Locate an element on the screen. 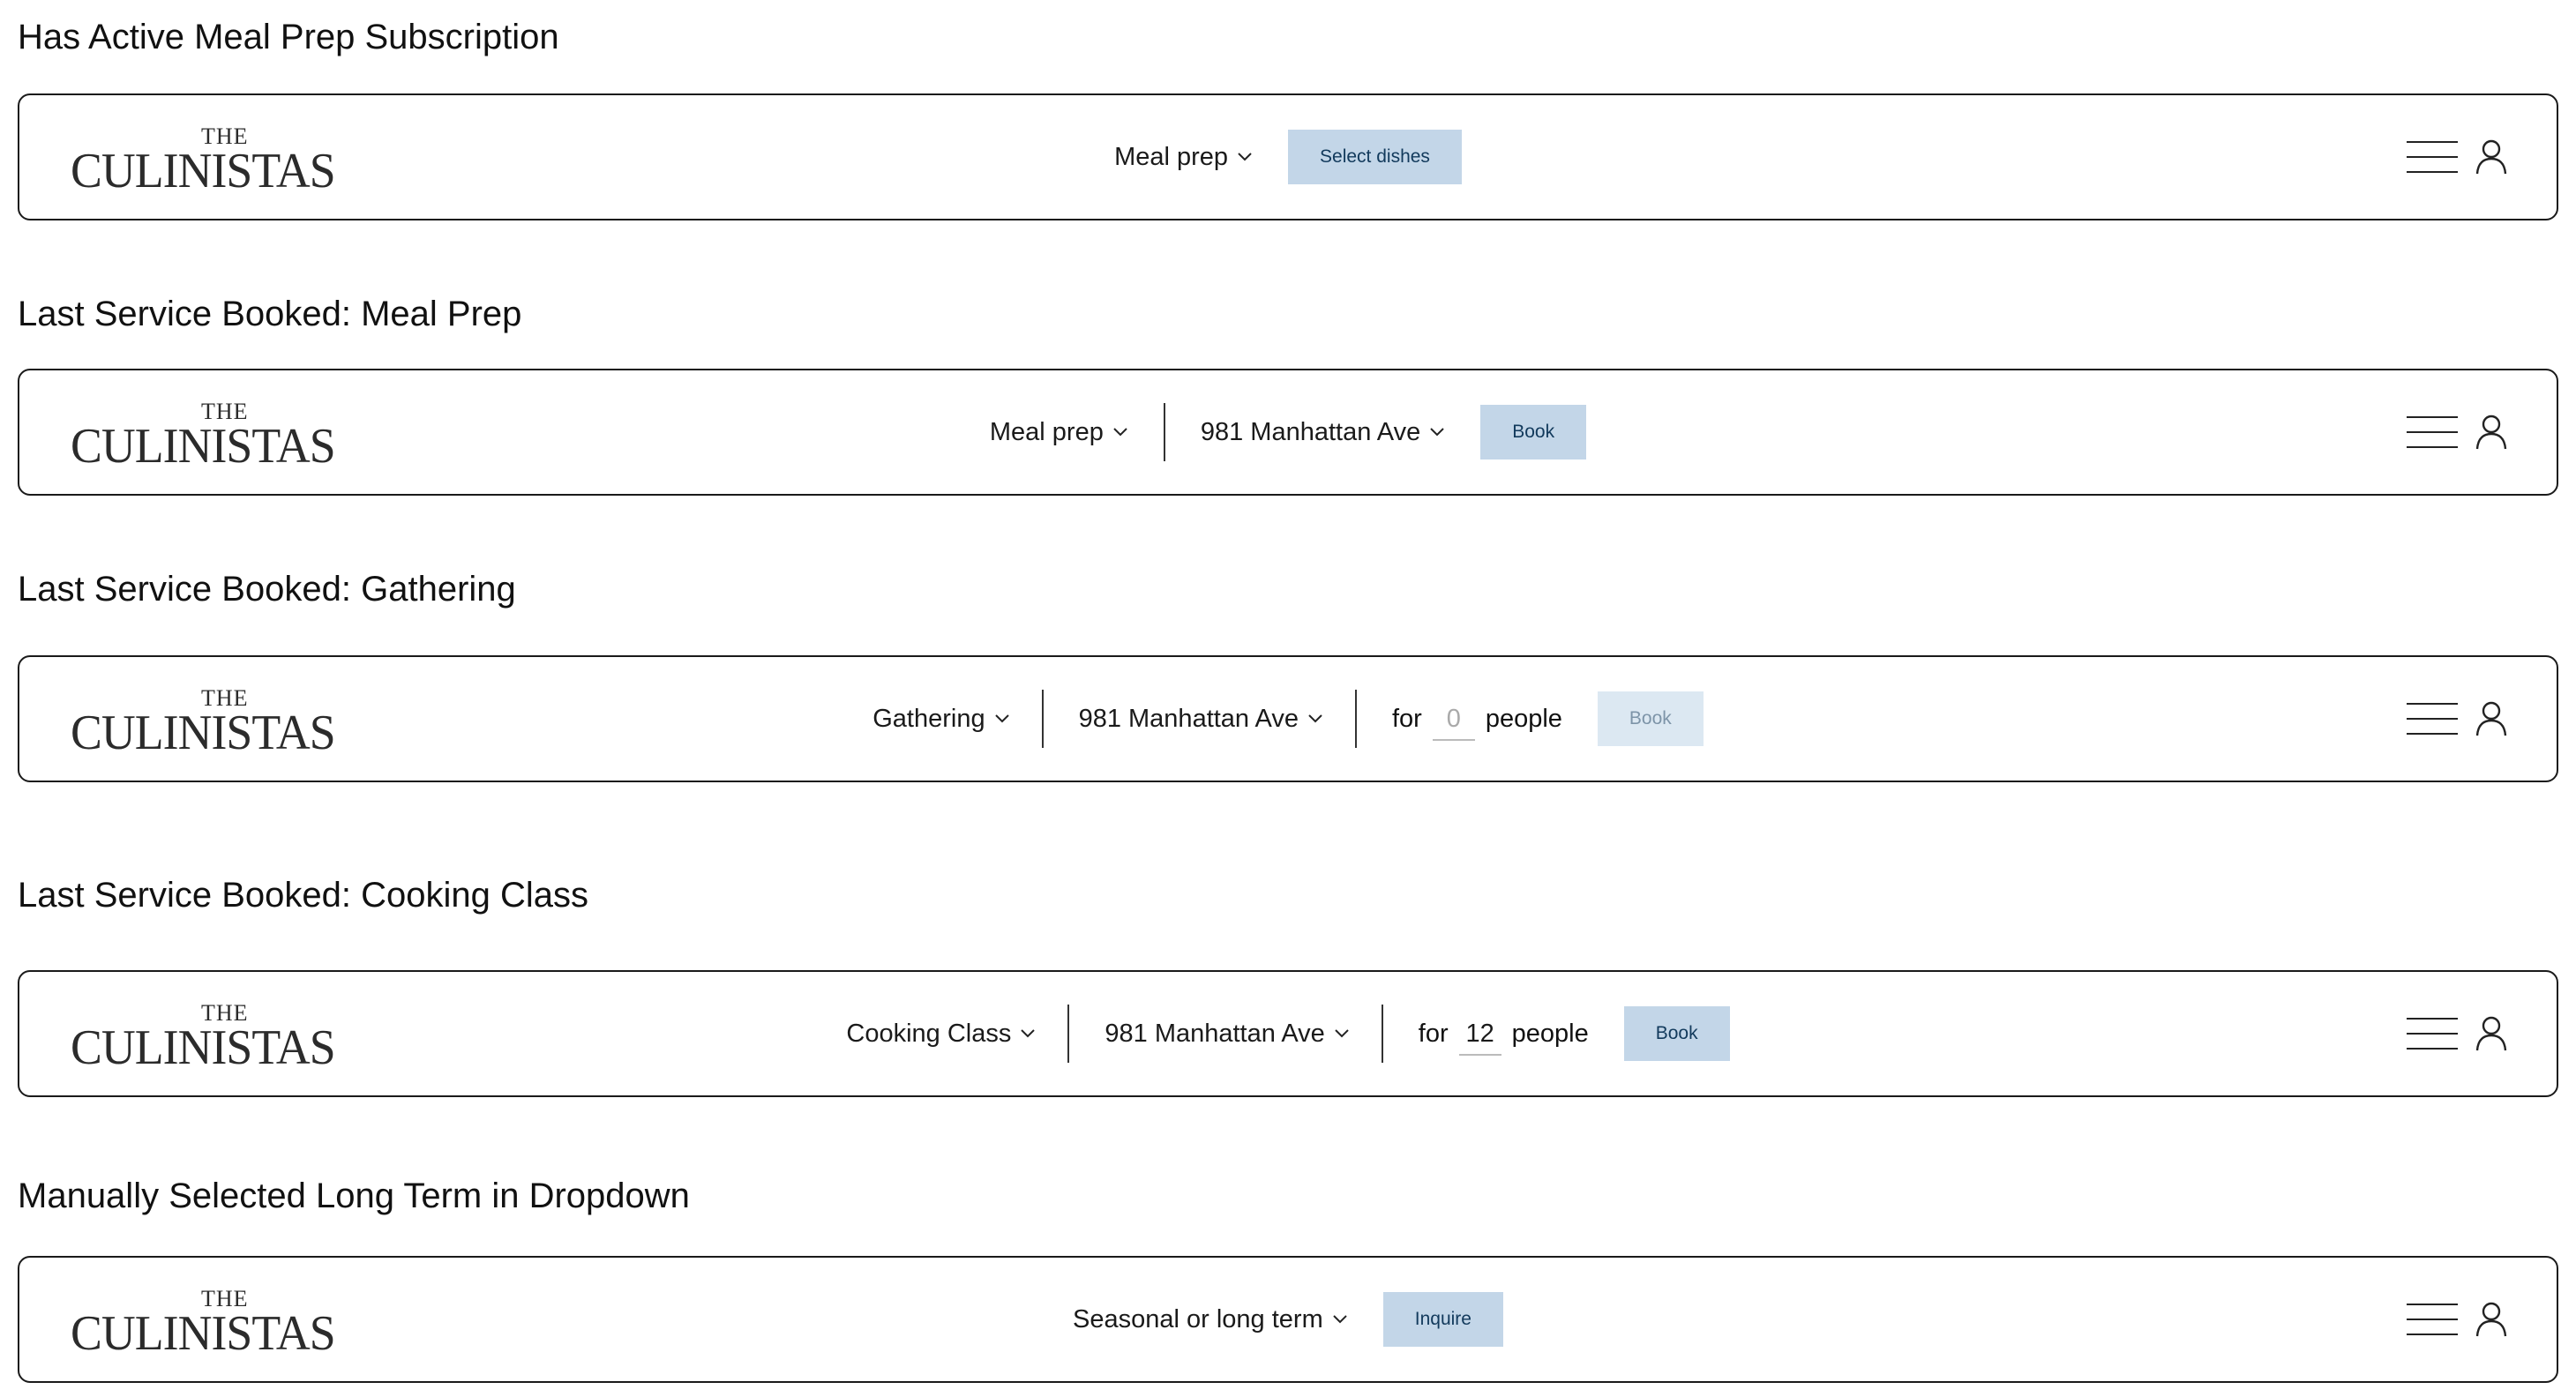  service-dropdown: Gathering is located at coordinates (941, 719).